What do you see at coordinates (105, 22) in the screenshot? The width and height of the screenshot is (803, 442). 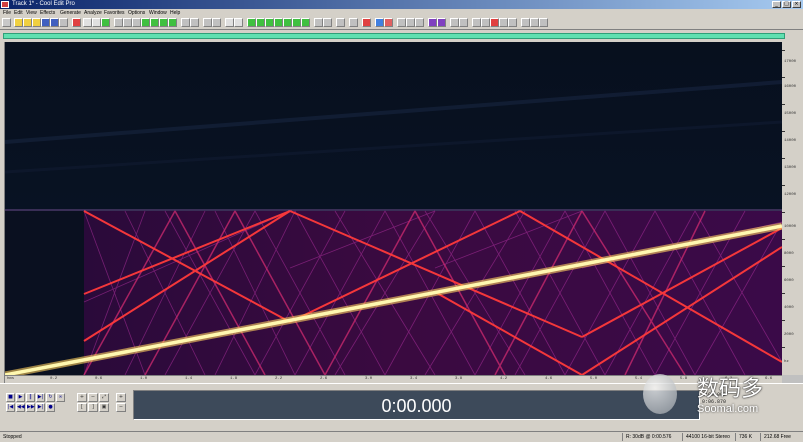 I see `repeat-icon` at bounding box center [105, 22].